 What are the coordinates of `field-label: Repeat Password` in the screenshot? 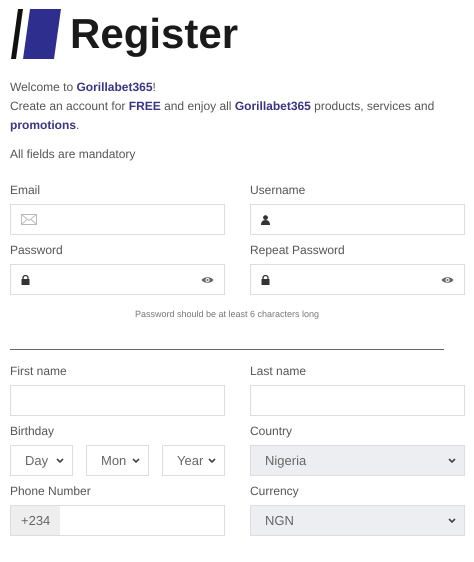 It's located at (298, 250).